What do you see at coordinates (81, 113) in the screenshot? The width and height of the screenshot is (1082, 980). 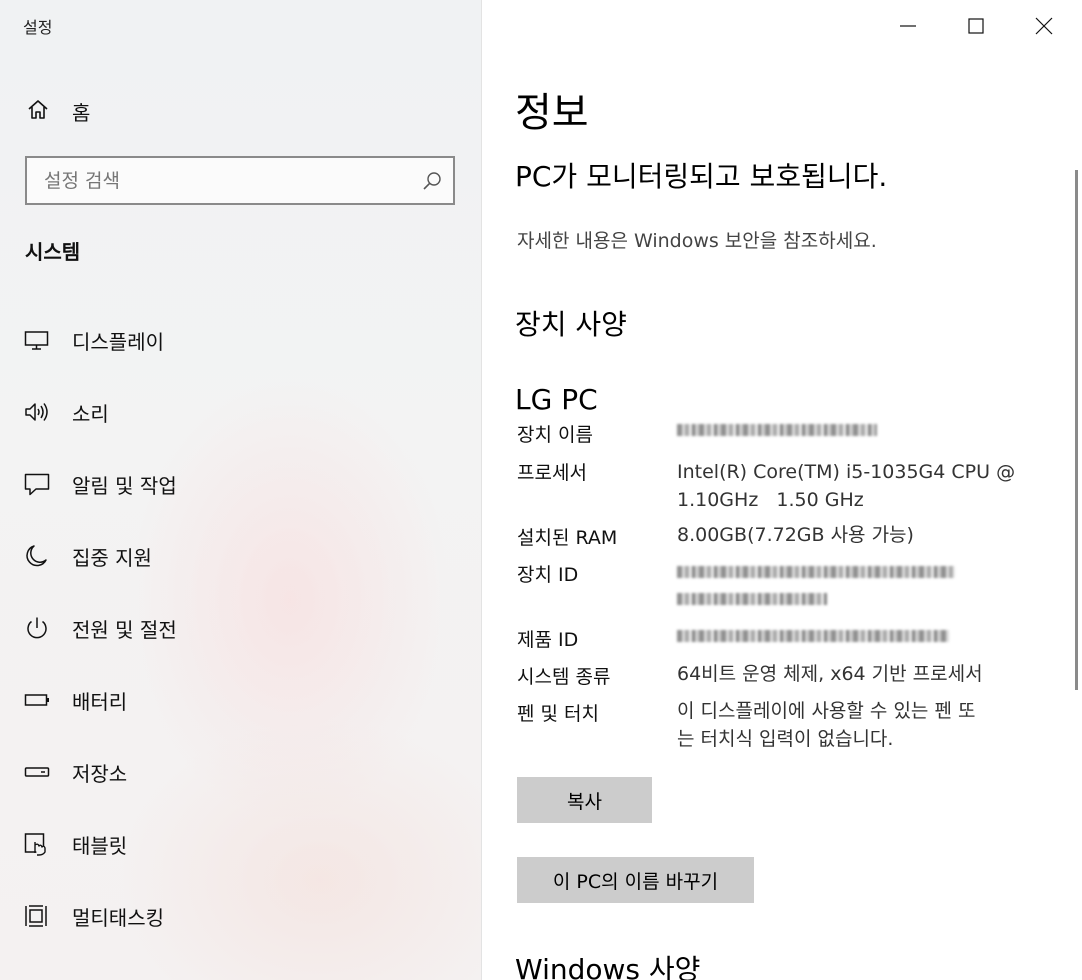 I see `home-label: 홈` at bounding box center [81, 113].